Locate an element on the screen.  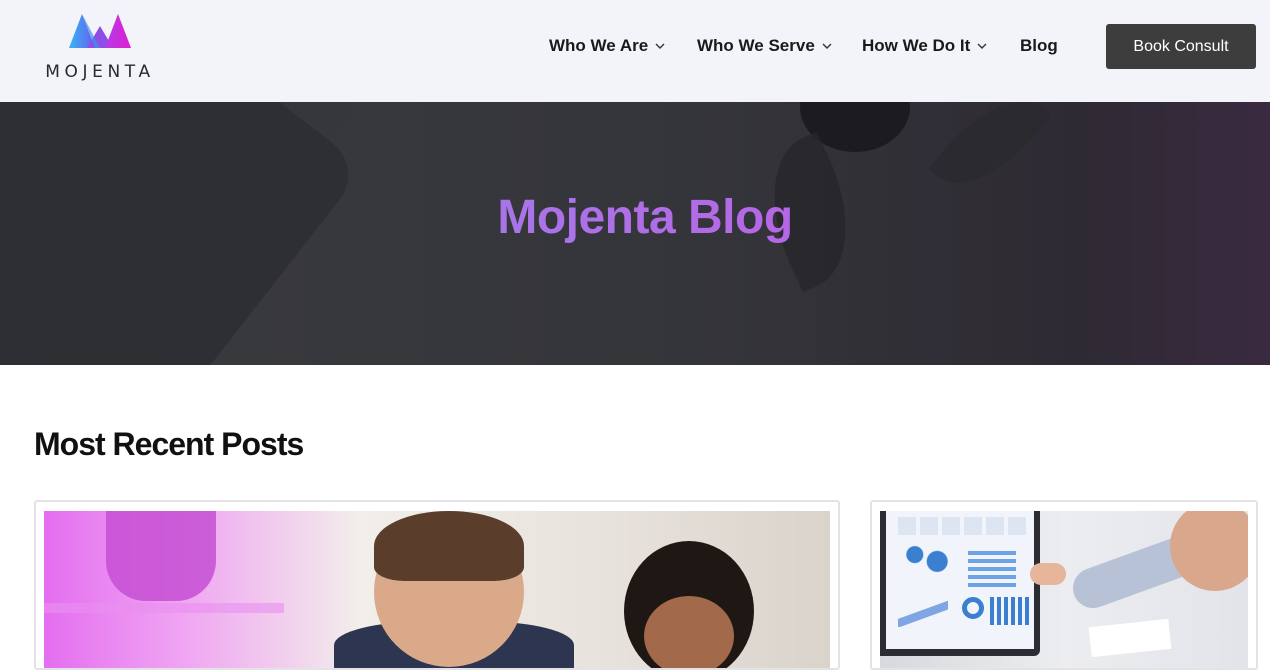
nav-label: Blog is located at coordinates (1039, 45).